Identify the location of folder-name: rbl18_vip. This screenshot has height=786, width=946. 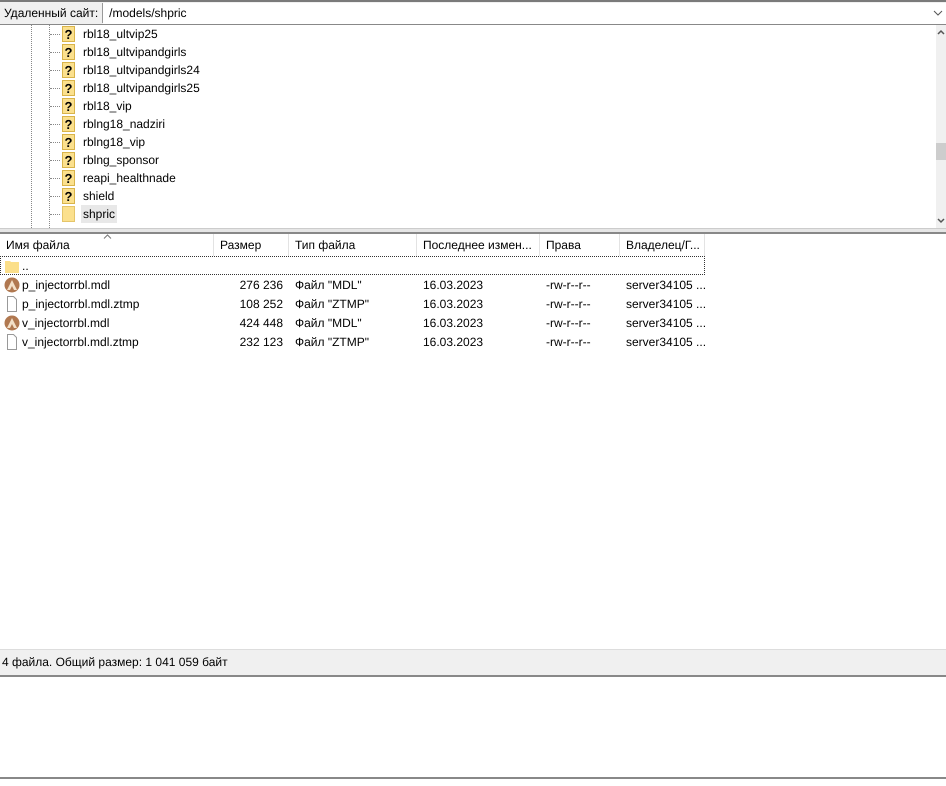
(107, 106).